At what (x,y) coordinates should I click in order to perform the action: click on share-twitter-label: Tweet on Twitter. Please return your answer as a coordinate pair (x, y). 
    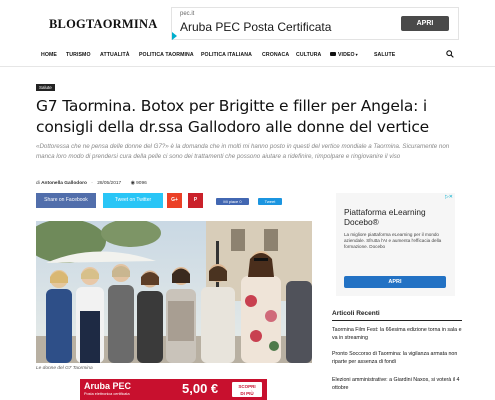
    Looking at the image, I should click on (133, 200).